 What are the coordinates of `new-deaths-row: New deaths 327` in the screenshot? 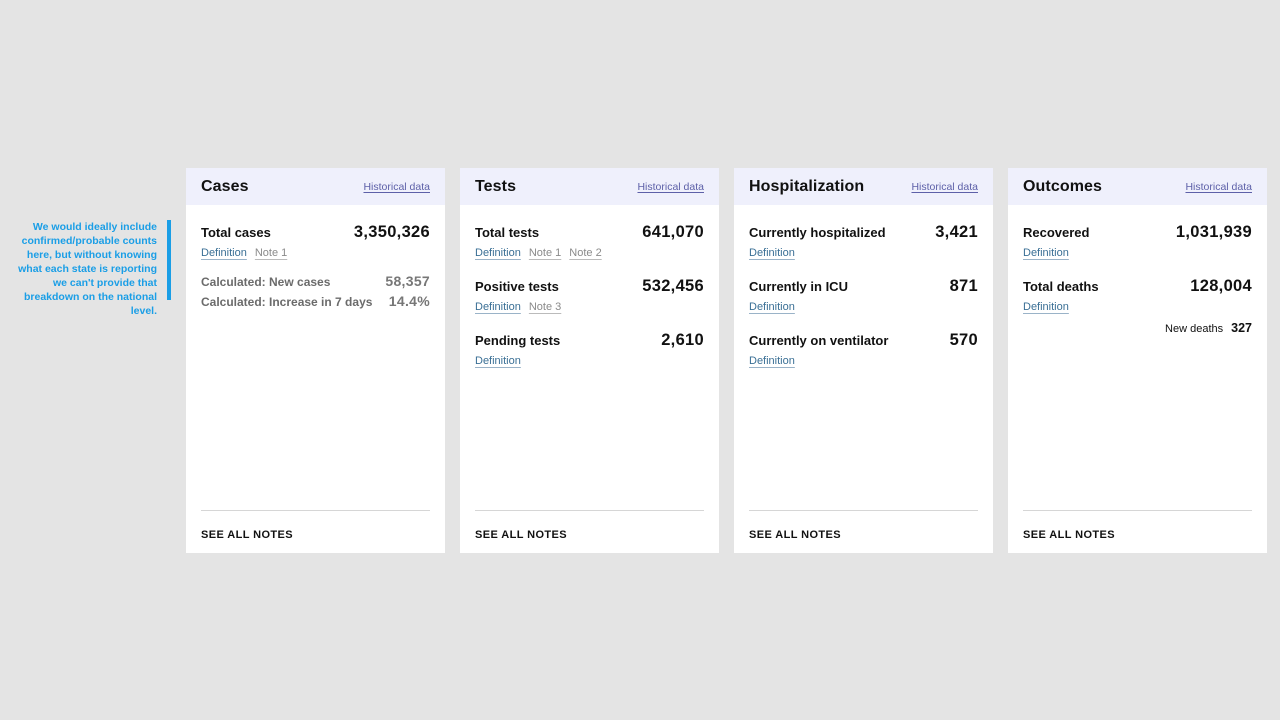 It's located at (1137, 328).